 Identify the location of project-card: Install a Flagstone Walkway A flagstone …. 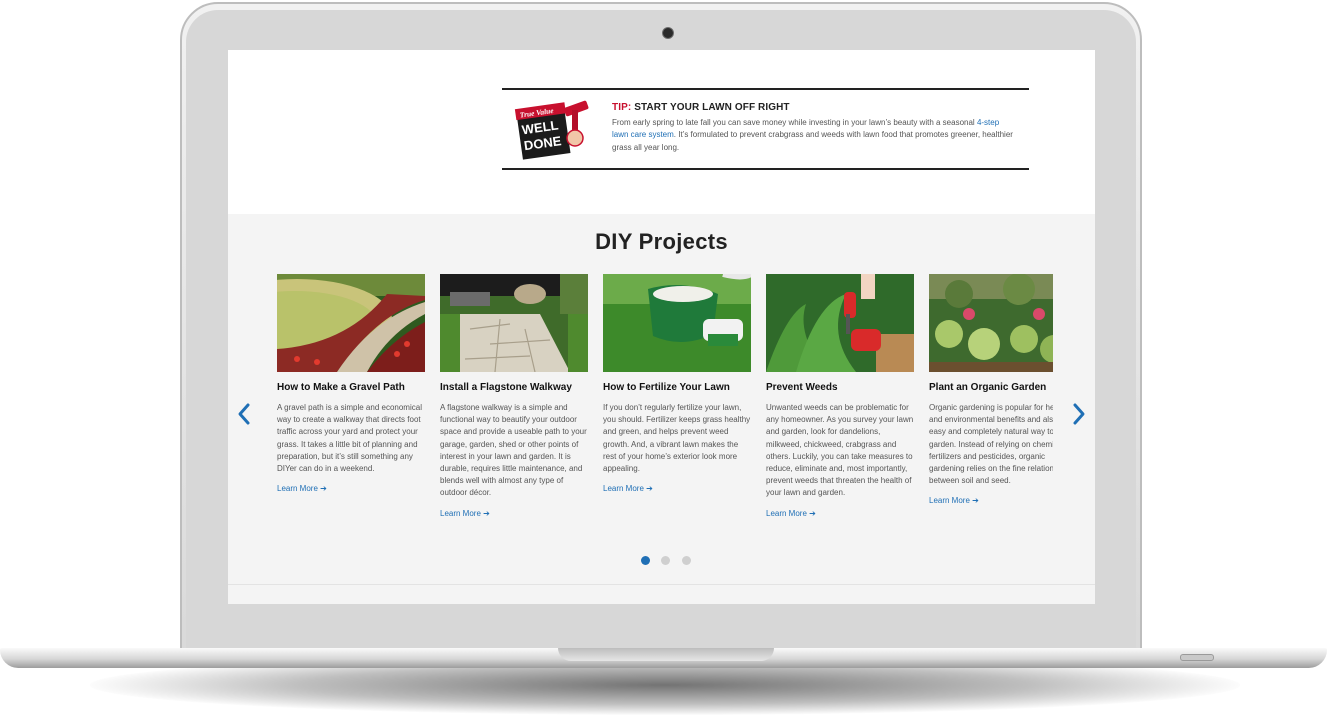
(514, 396).